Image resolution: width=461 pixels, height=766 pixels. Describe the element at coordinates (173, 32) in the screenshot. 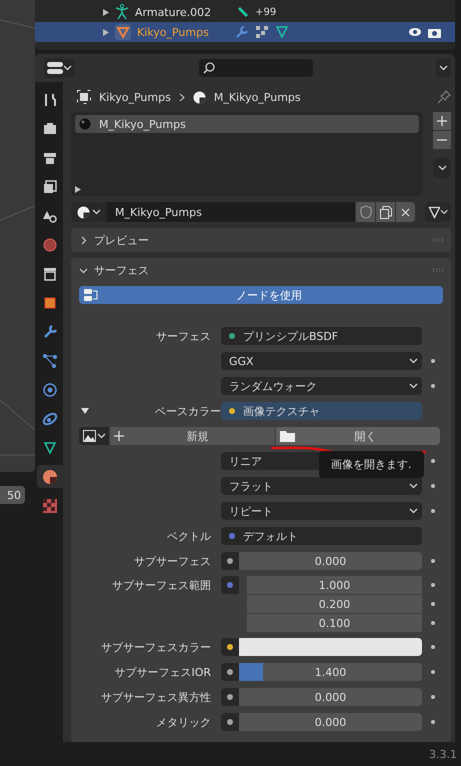

I see `object-name: Kikyo_Pumps` at that location.